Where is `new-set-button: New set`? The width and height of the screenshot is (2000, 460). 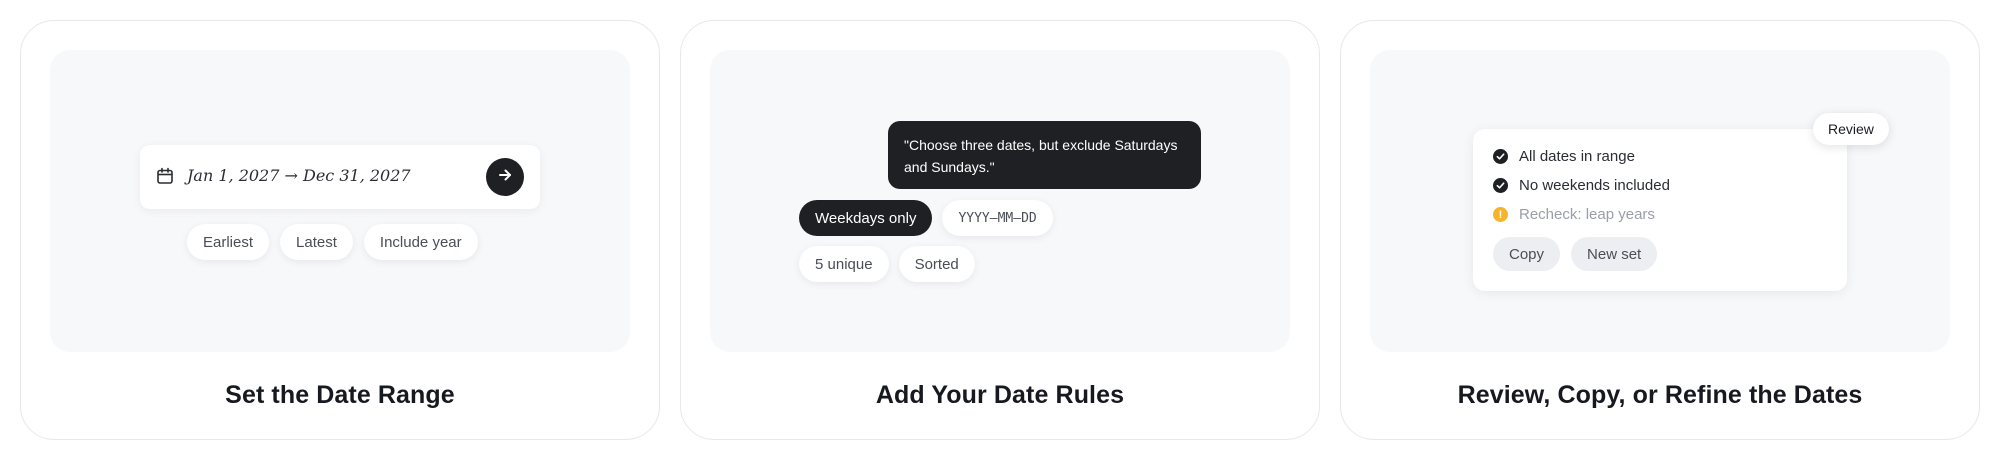 new-set-button: New set is located at coordinates (1614, 254).